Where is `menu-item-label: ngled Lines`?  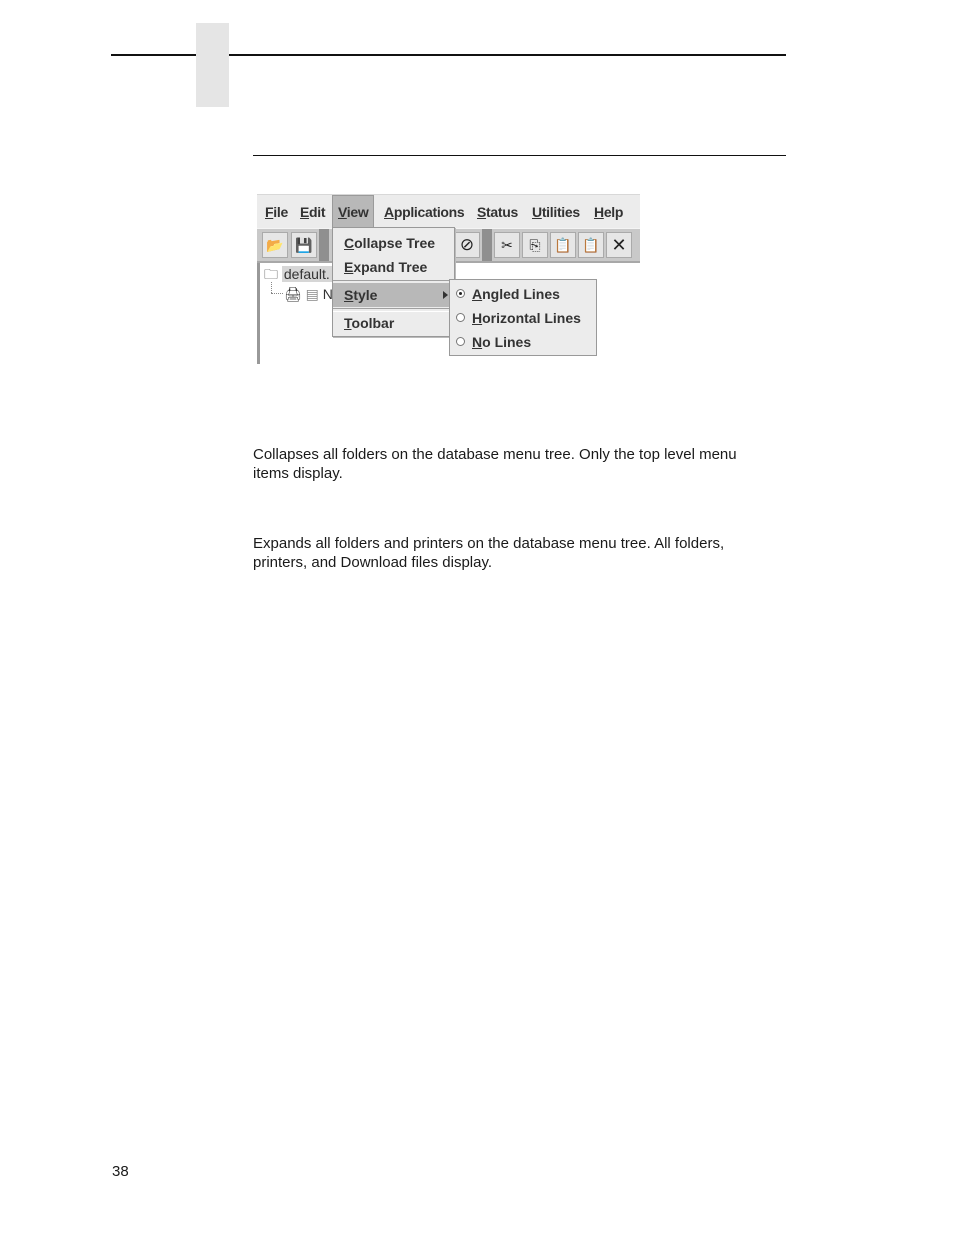
menu-item-label: ngled Lines is located at coordinates (521, 294).